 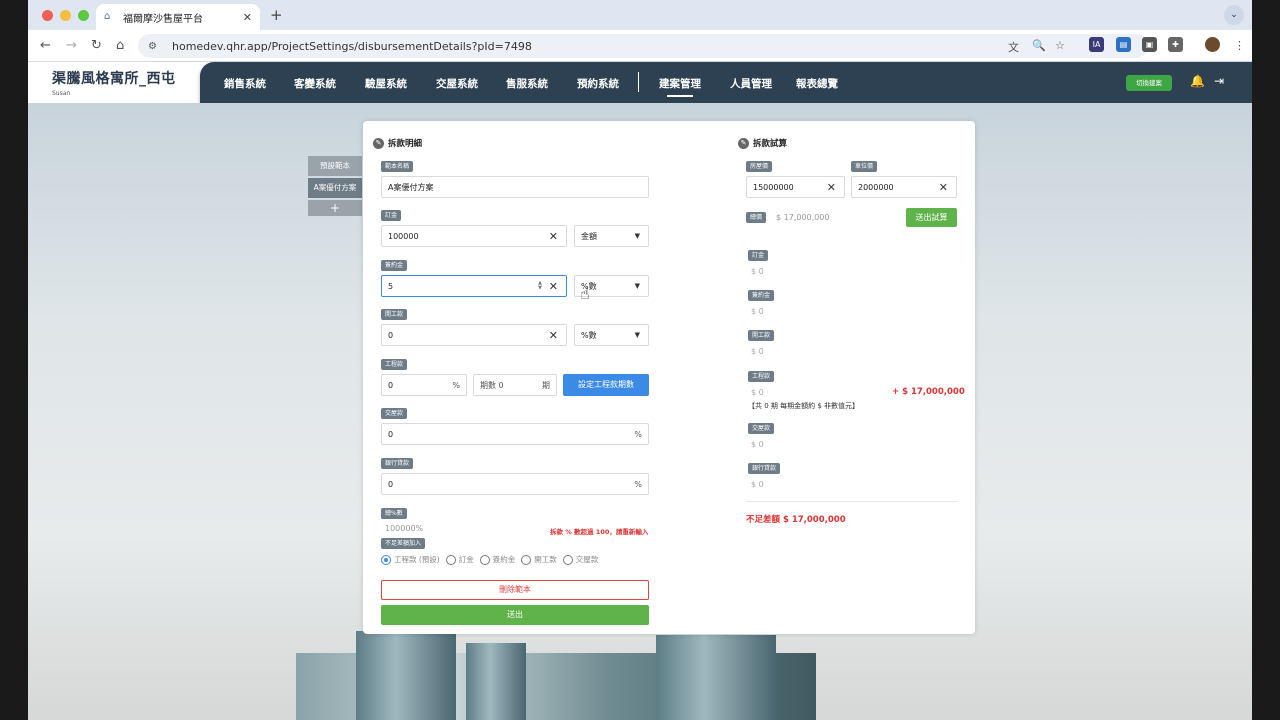 What do you see at coordinates (457, 83) in the screenshot?
I see `menu-handover: 交屋系統` at bounding box center [457, 83].